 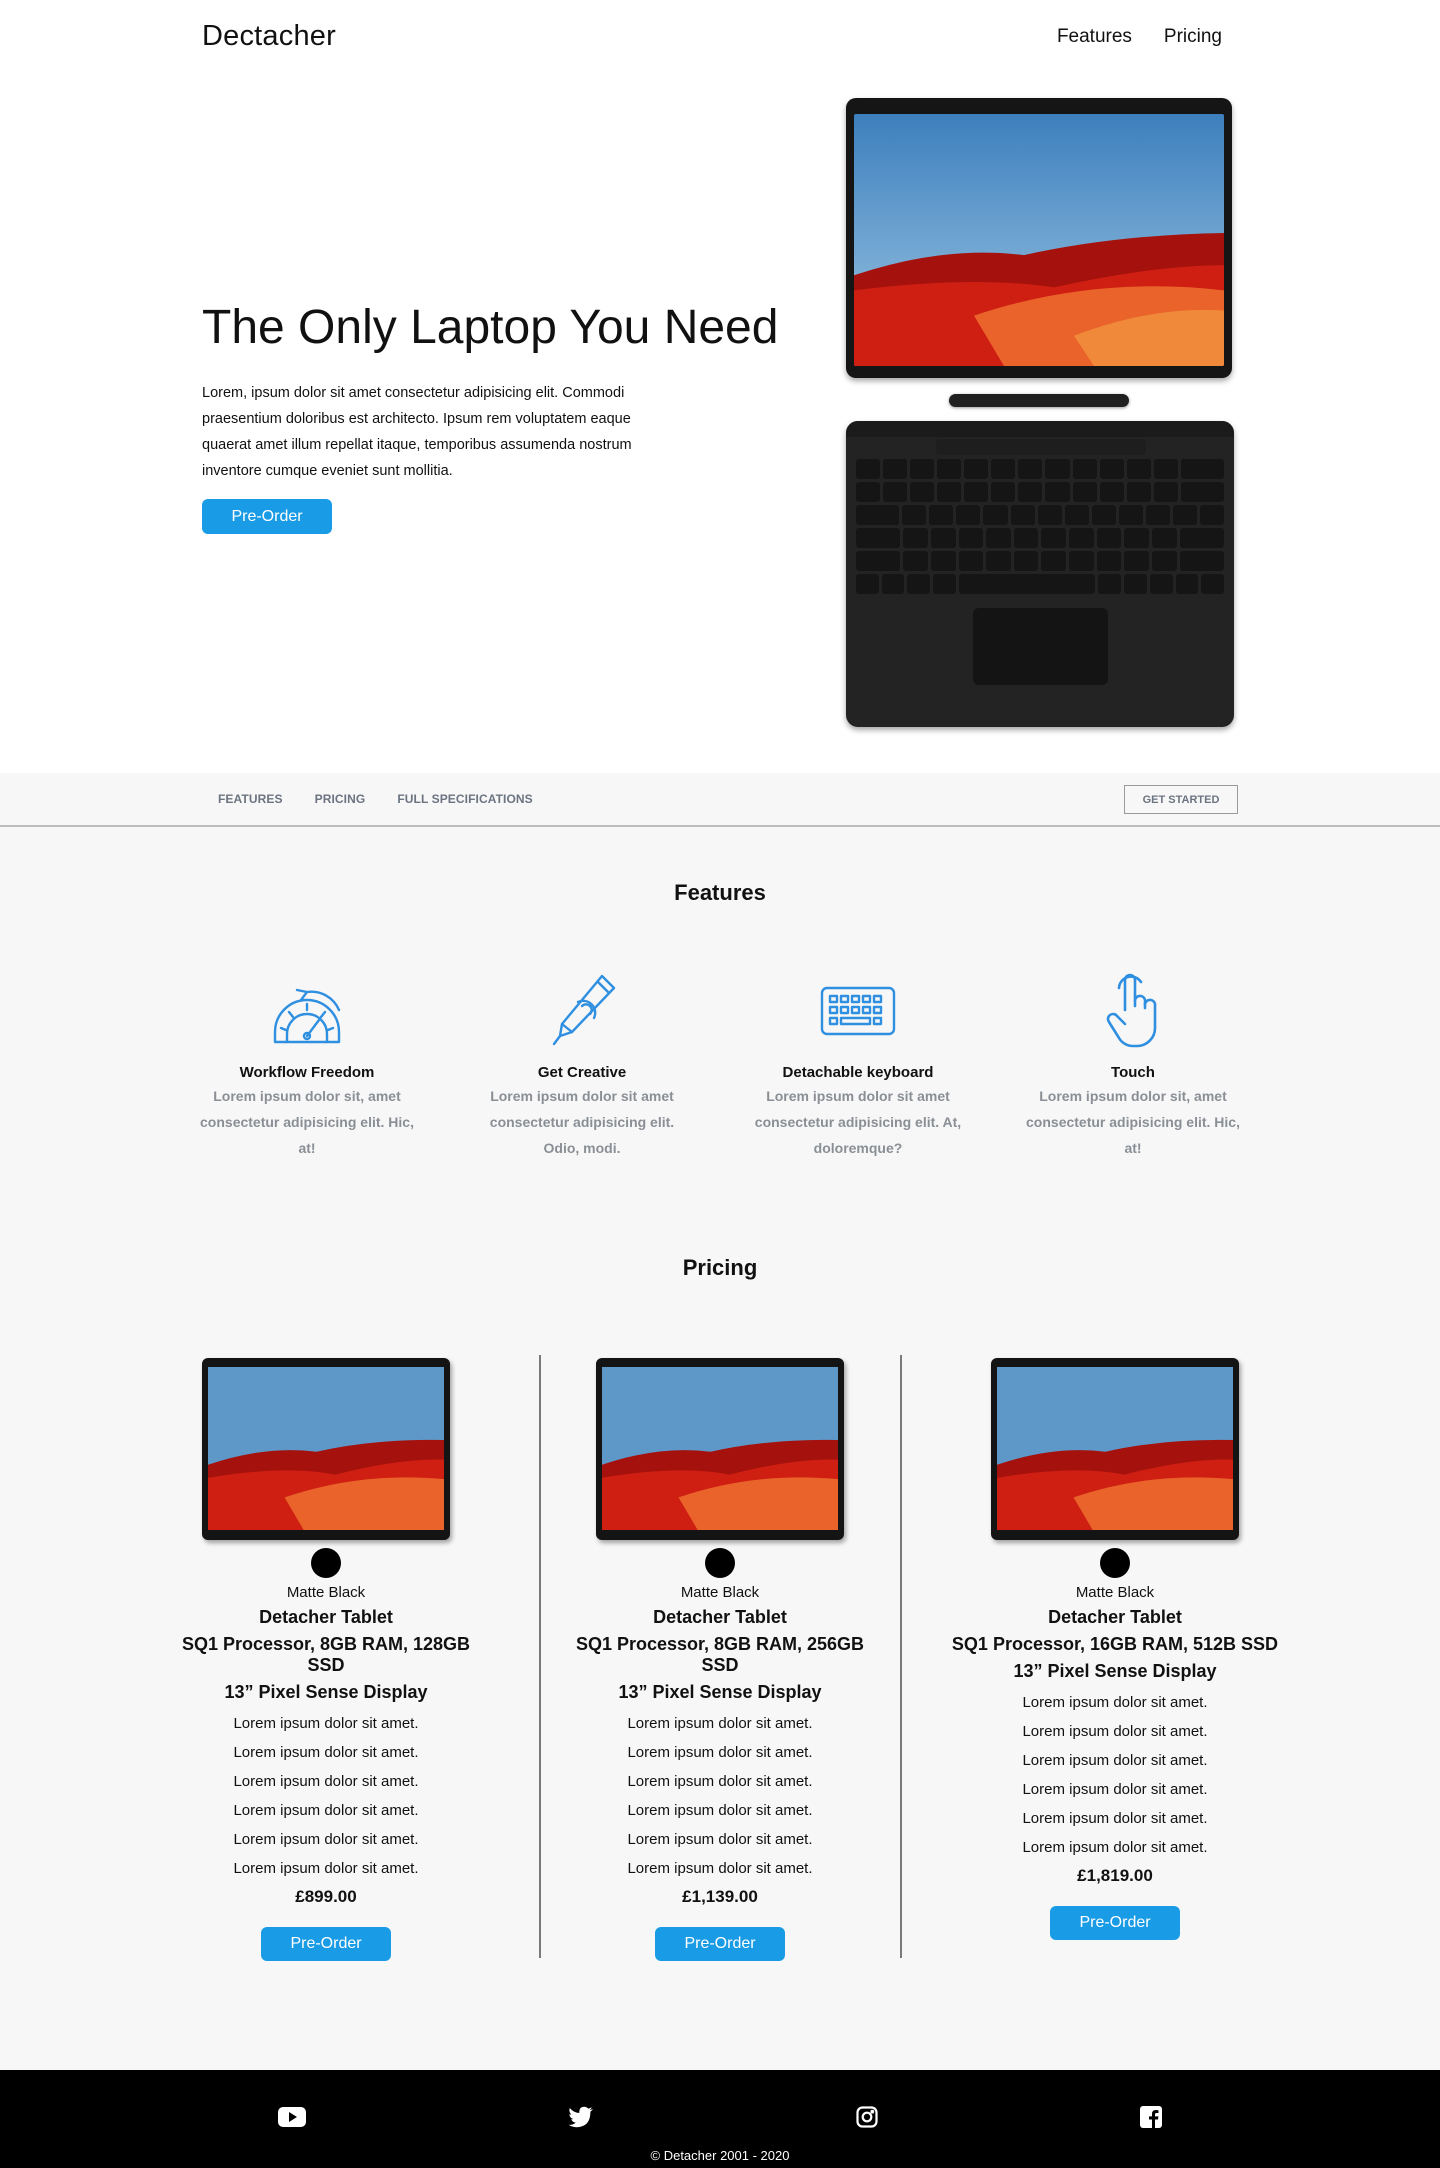 I want to click on section-nav-features: FEATURES, so click(x=250, y=799).